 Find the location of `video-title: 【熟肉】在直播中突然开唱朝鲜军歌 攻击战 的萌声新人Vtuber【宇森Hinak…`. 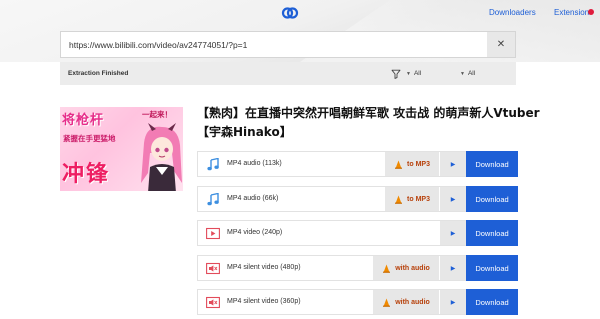

video-title: 【熟肉】在直播中突然开唱朝鲜军歌 攻击战 的萌声新人Vtuber【宇森Hinak… is located at coordinates (368, 122).